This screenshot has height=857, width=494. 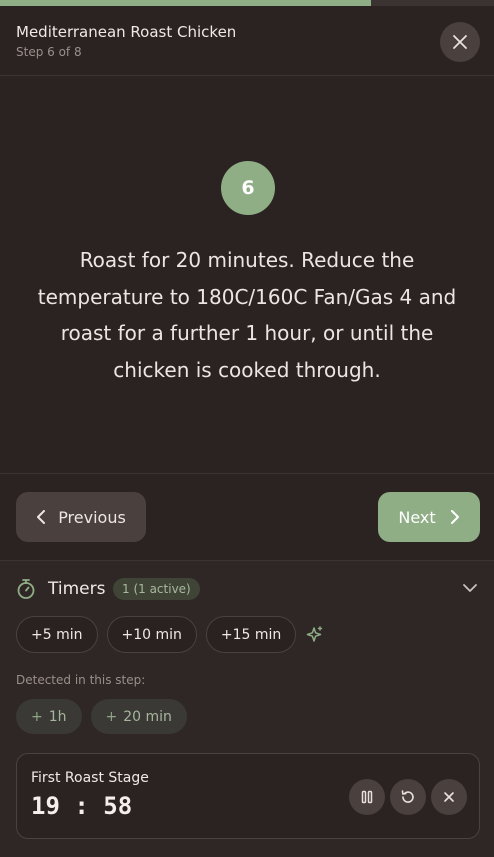 What do you see at coordinates (57, 716) in the screenshot?
I see `chip-label: 1h` at bounding box center [57, 716].